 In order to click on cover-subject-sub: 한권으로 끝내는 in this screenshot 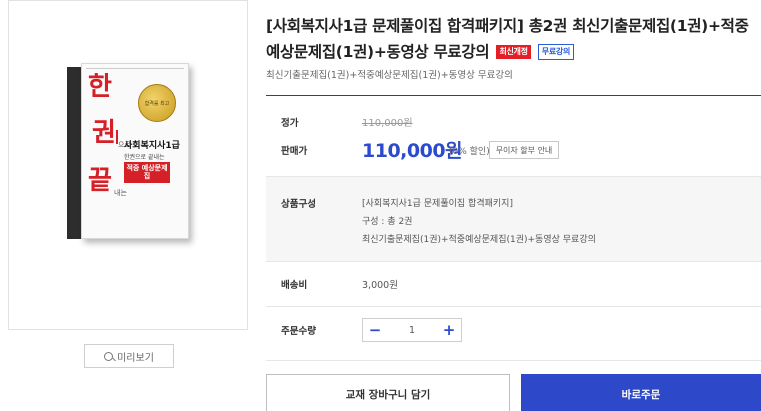, I will do `click(144, 157)`.